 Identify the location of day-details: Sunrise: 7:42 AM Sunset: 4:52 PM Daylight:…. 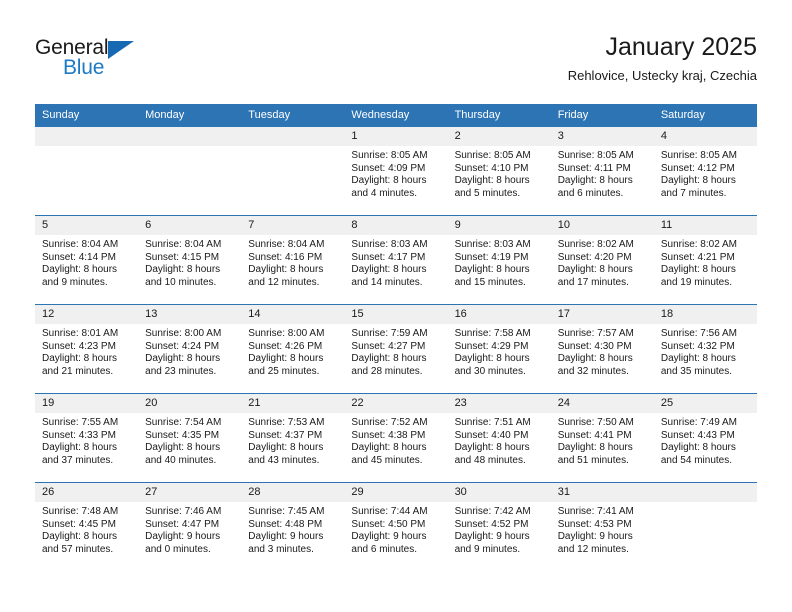
(499, 529).